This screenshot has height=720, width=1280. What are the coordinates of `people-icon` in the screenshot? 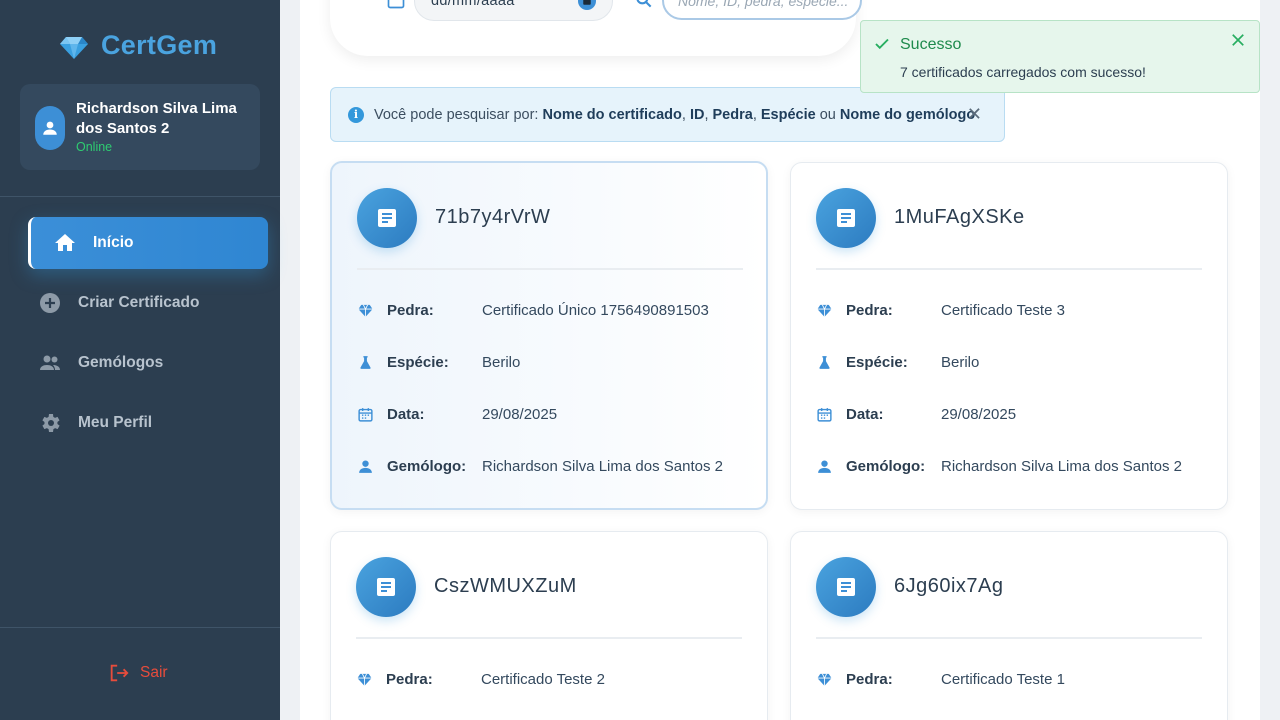 It's located at (50, 362).